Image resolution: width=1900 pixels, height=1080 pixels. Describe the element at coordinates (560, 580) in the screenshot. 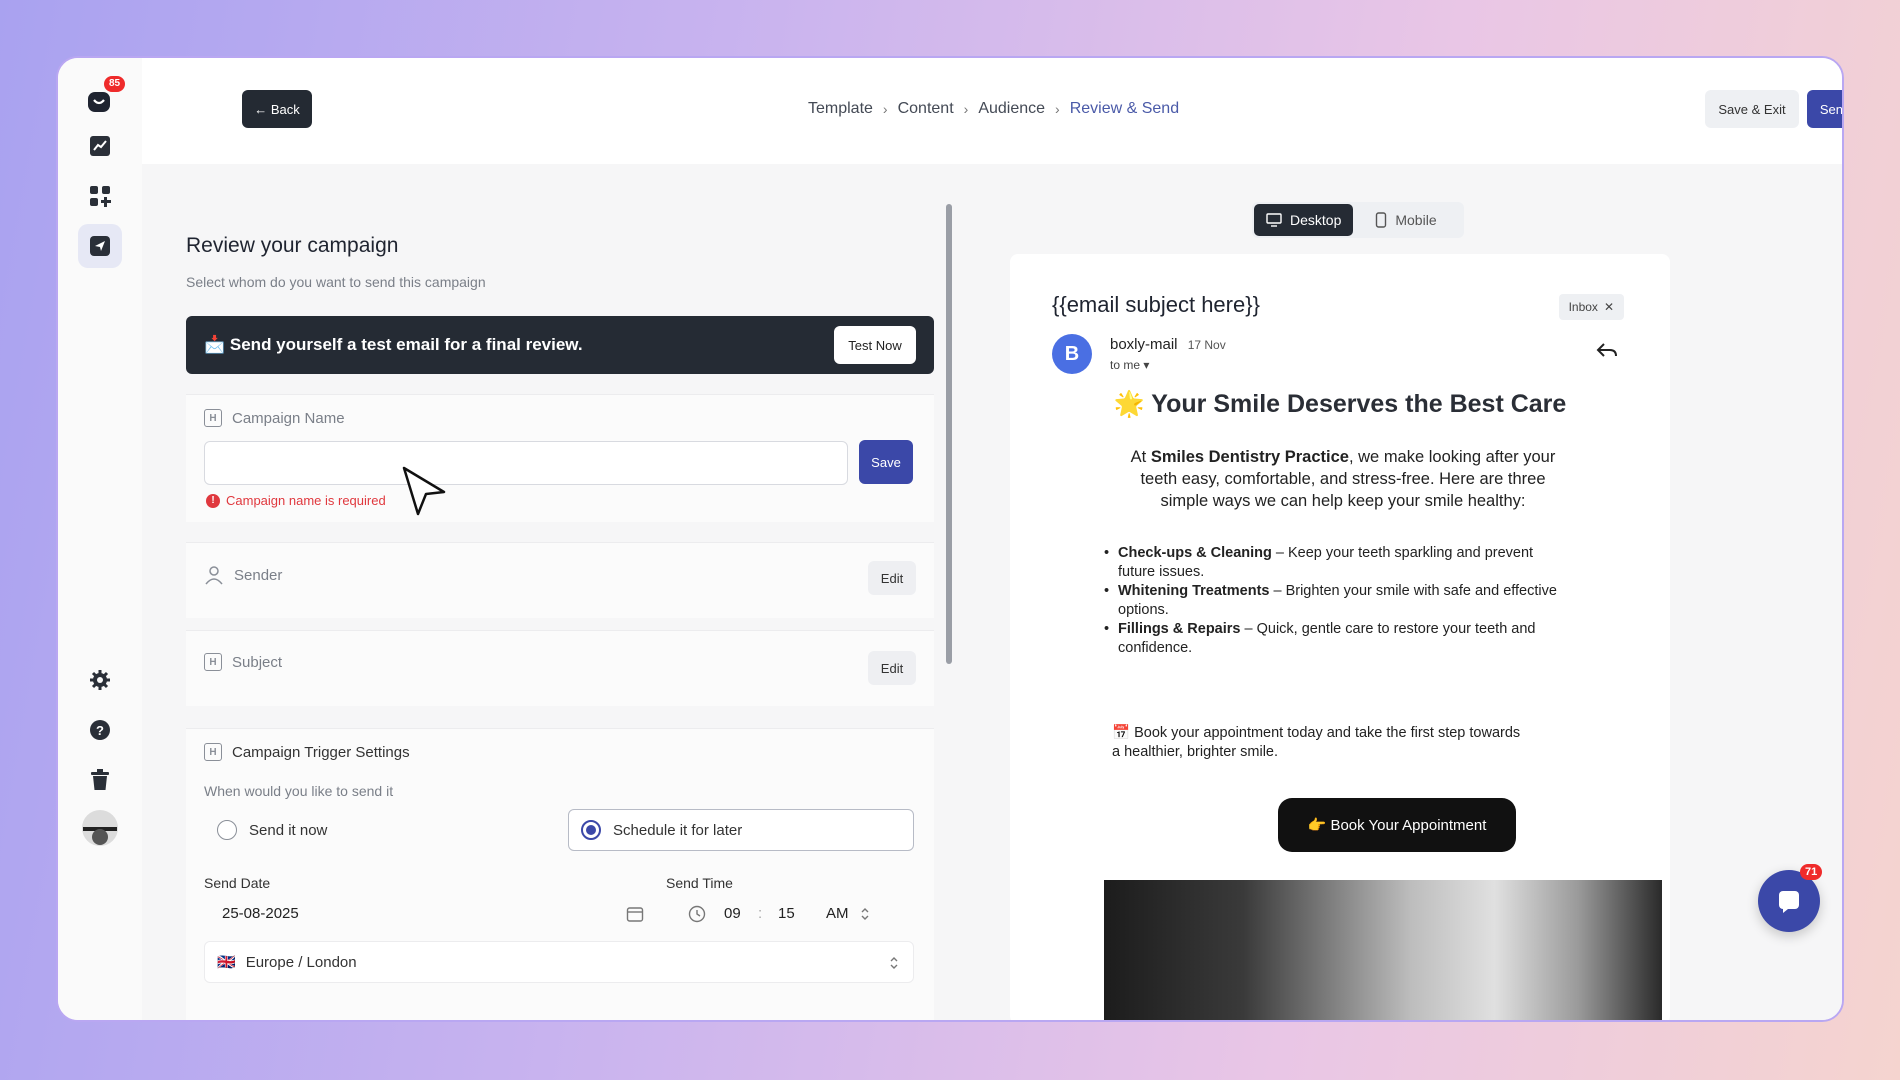

I see `sender-card: Sender Edit` at that location.